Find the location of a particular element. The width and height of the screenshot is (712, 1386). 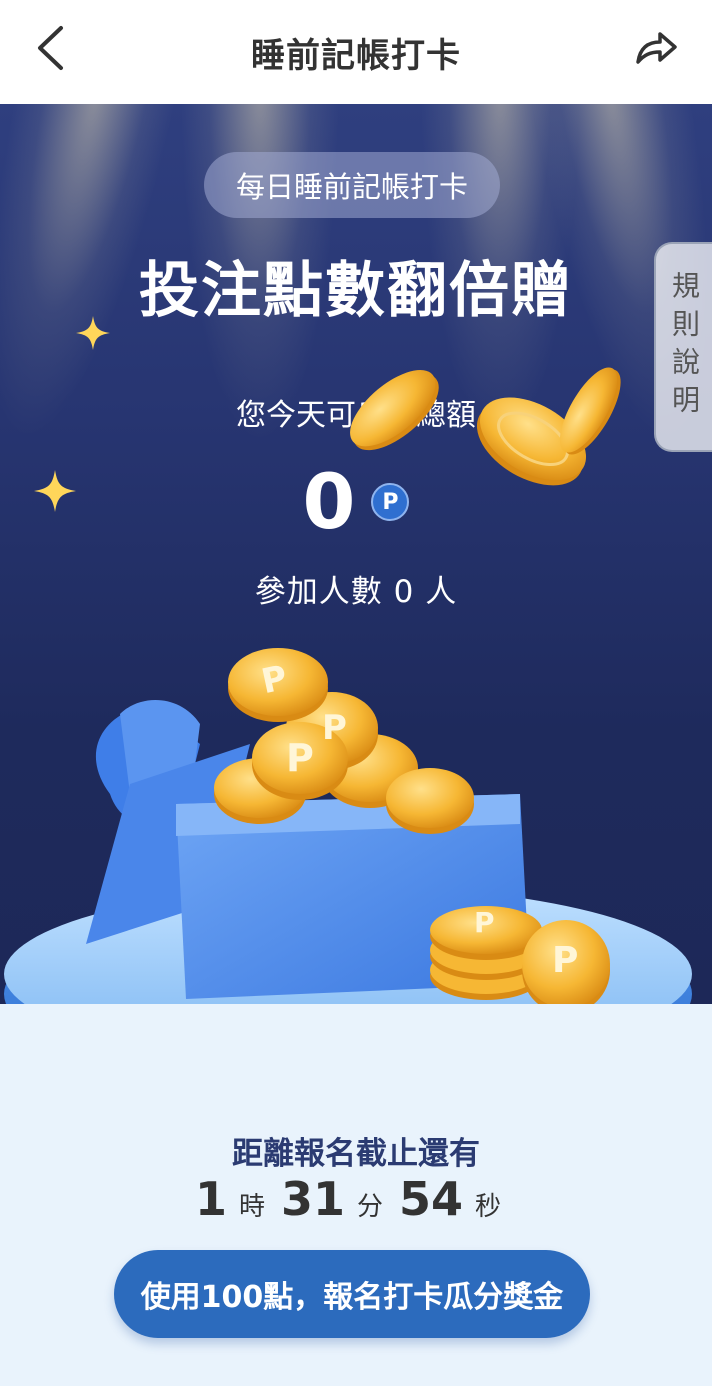

signup-button: 使用100點，報名打卡瓜分獎金 is located at coordinates (352, 1294).